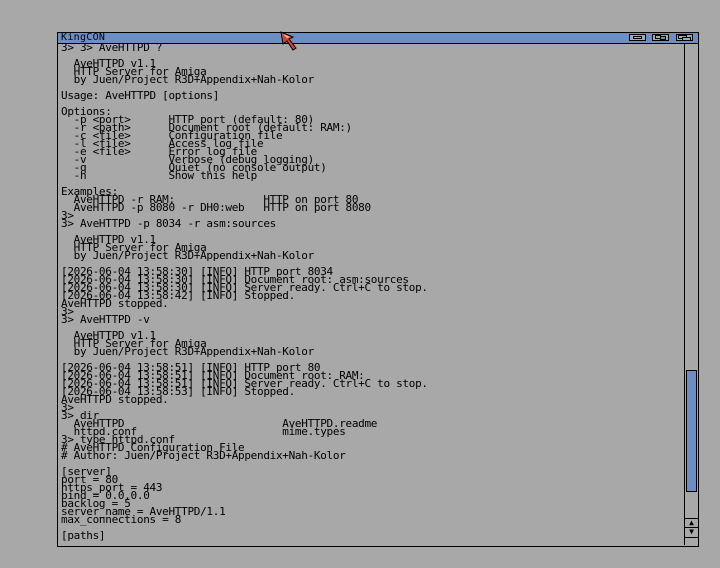 The width and height of the screenshot is (720, 568). What do you see at coordinates (691, 279) in the screenshot?
I see `scroll-track` at bounding box center [691, 279].